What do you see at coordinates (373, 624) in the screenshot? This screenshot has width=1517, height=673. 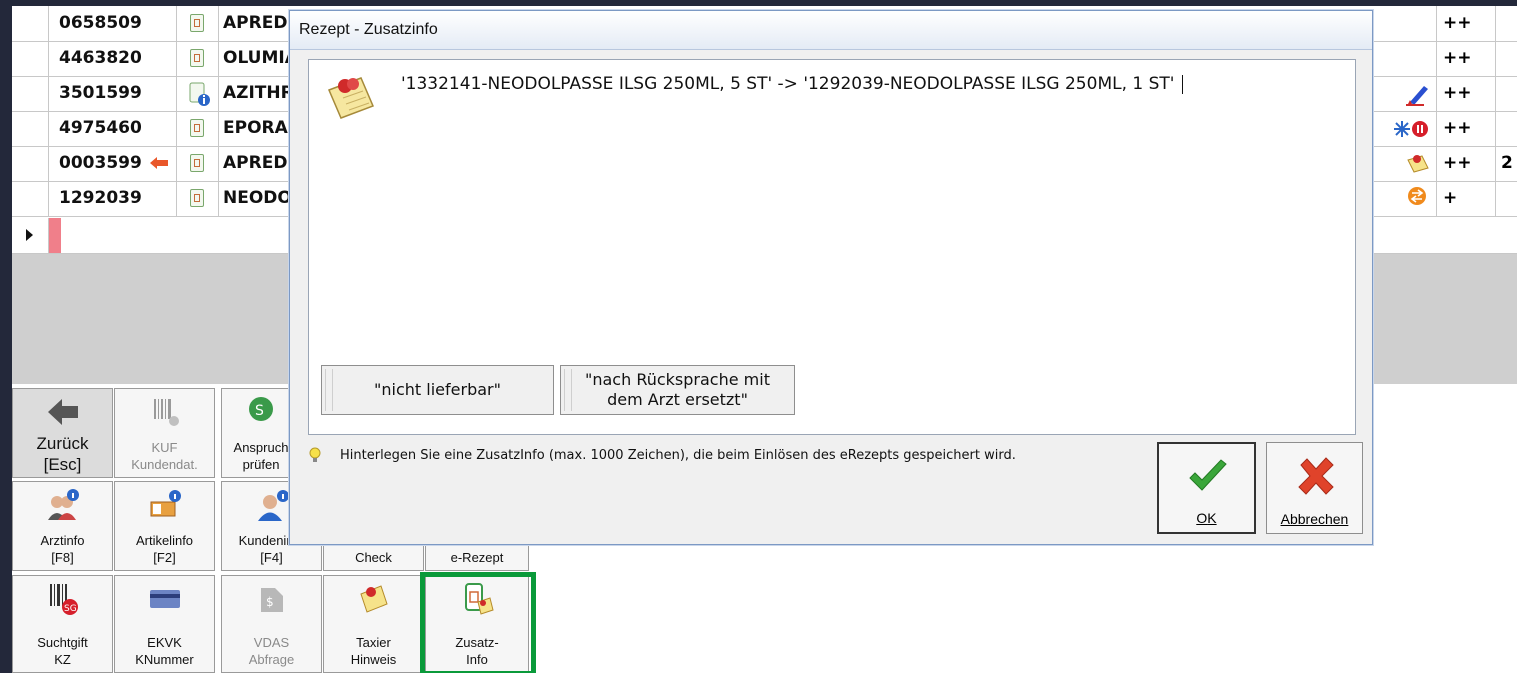 I see `taxier-hinweis-button: Taxier Hinweis` at bounding box center [373, 624].